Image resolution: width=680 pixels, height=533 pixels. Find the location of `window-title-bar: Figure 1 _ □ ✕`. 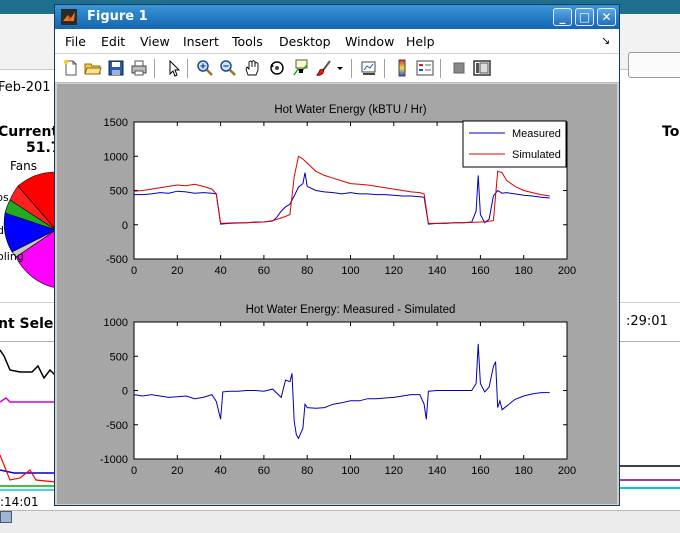

window-title-bar: Figure 1 _ □ ✕ is located at coordinates (337, 17).